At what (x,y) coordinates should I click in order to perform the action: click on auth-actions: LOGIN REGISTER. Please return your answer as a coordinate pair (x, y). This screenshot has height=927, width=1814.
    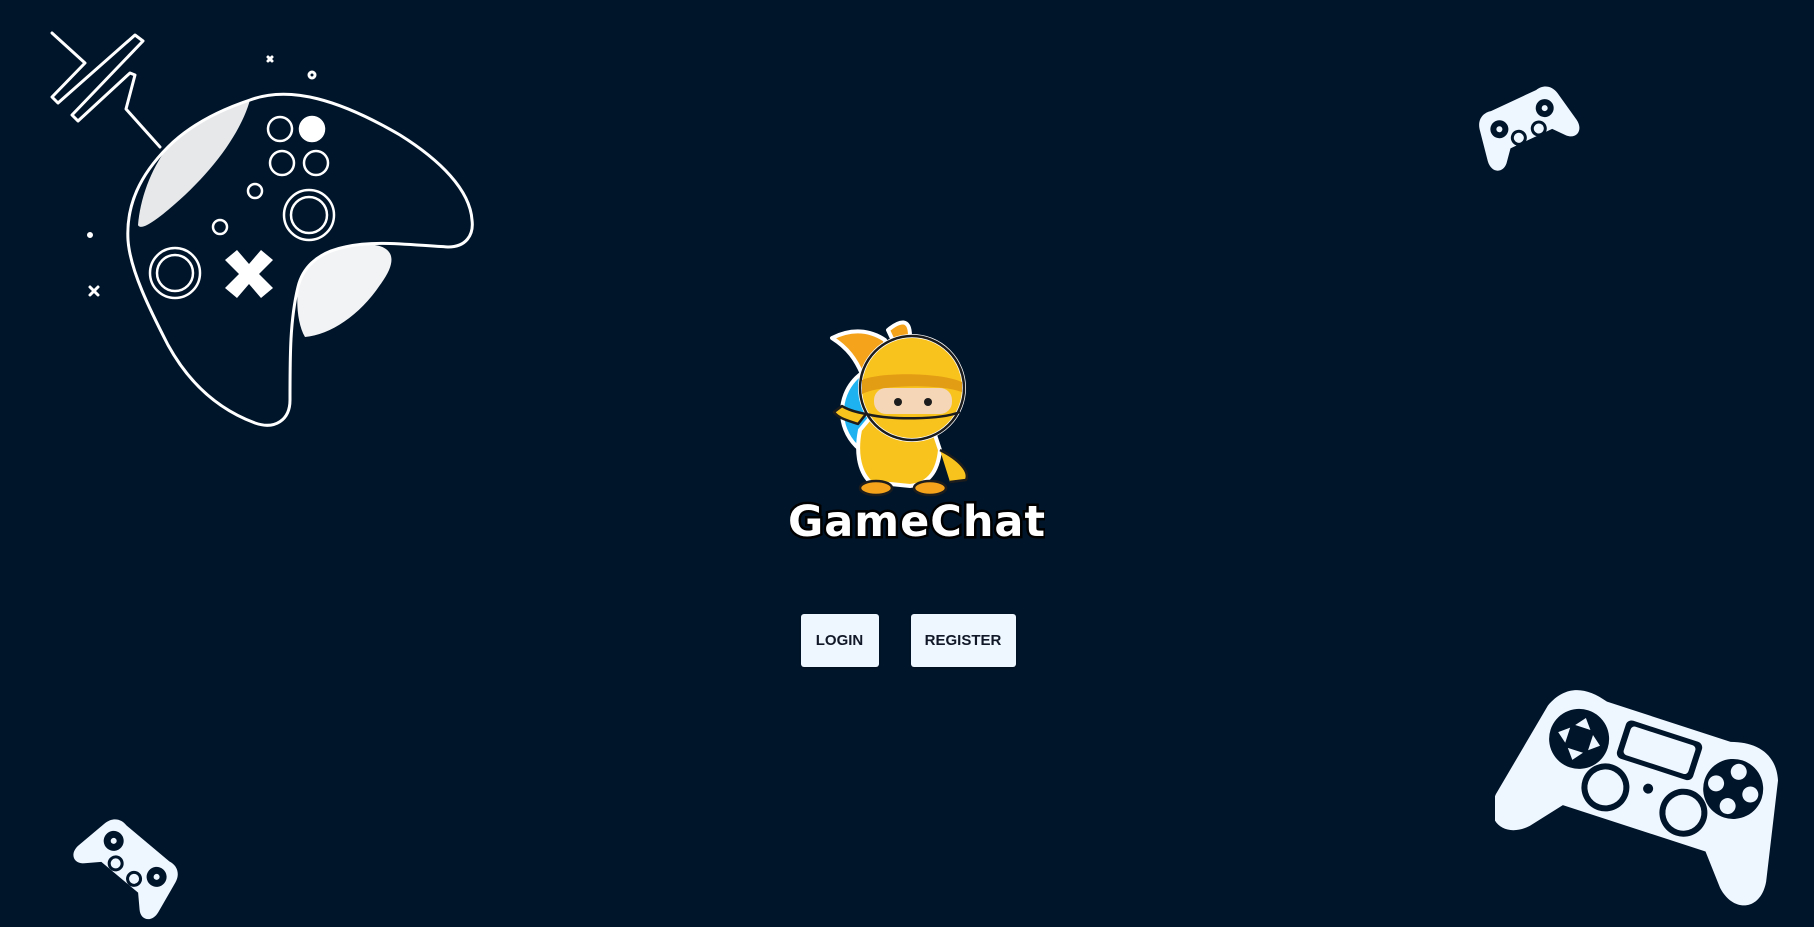
    Looking at the image, I should click on (907, 640).